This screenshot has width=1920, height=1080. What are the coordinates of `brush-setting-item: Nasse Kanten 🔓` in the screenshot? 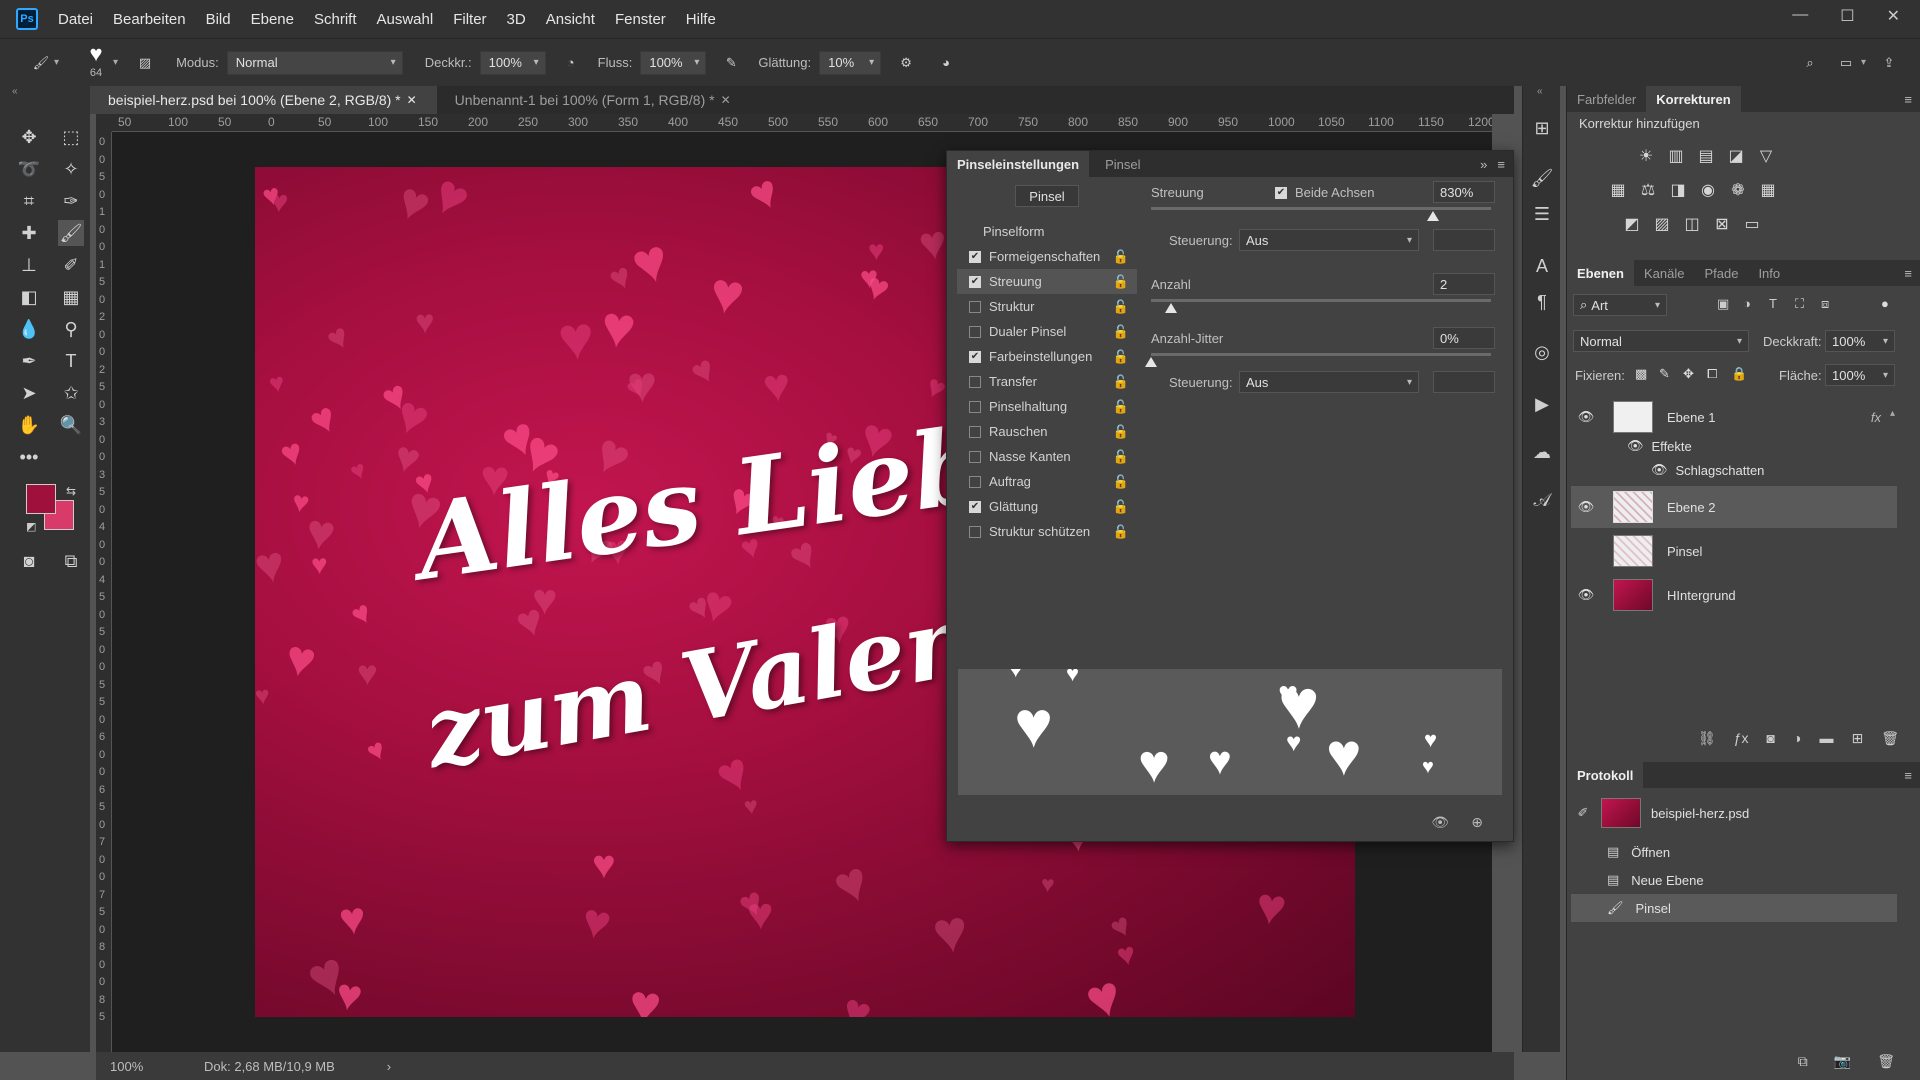 It's located at (1047, 456).